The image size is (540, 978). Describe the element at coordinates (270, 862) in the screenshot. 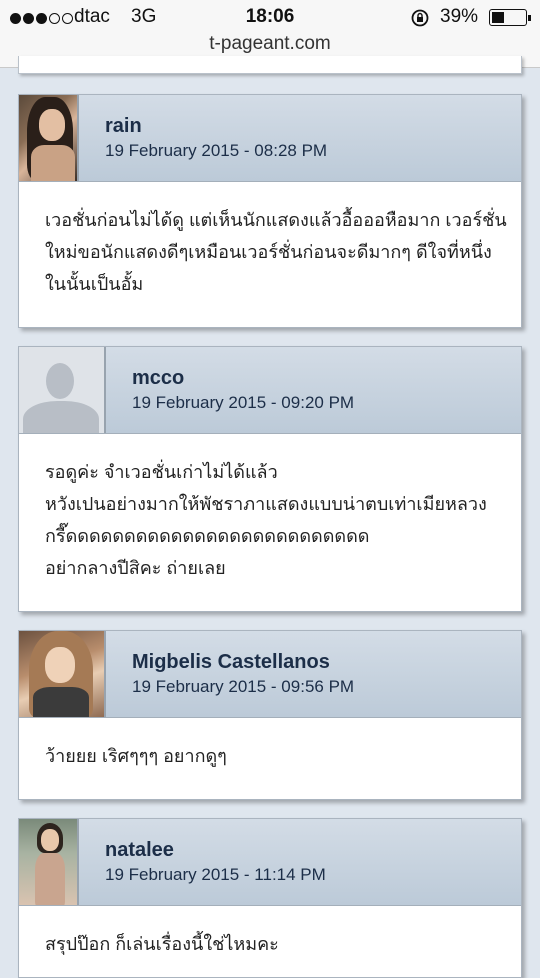

I see `post-header: natalee 19 February 2015 - 11:14 PM` at that location.